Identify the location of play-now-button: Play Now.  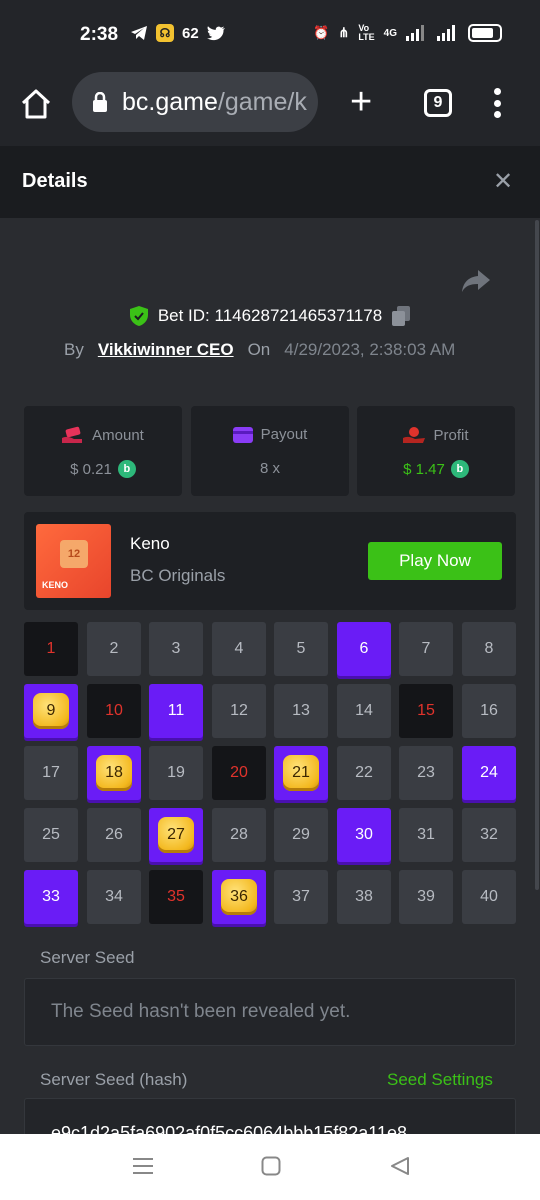
(435, 561).